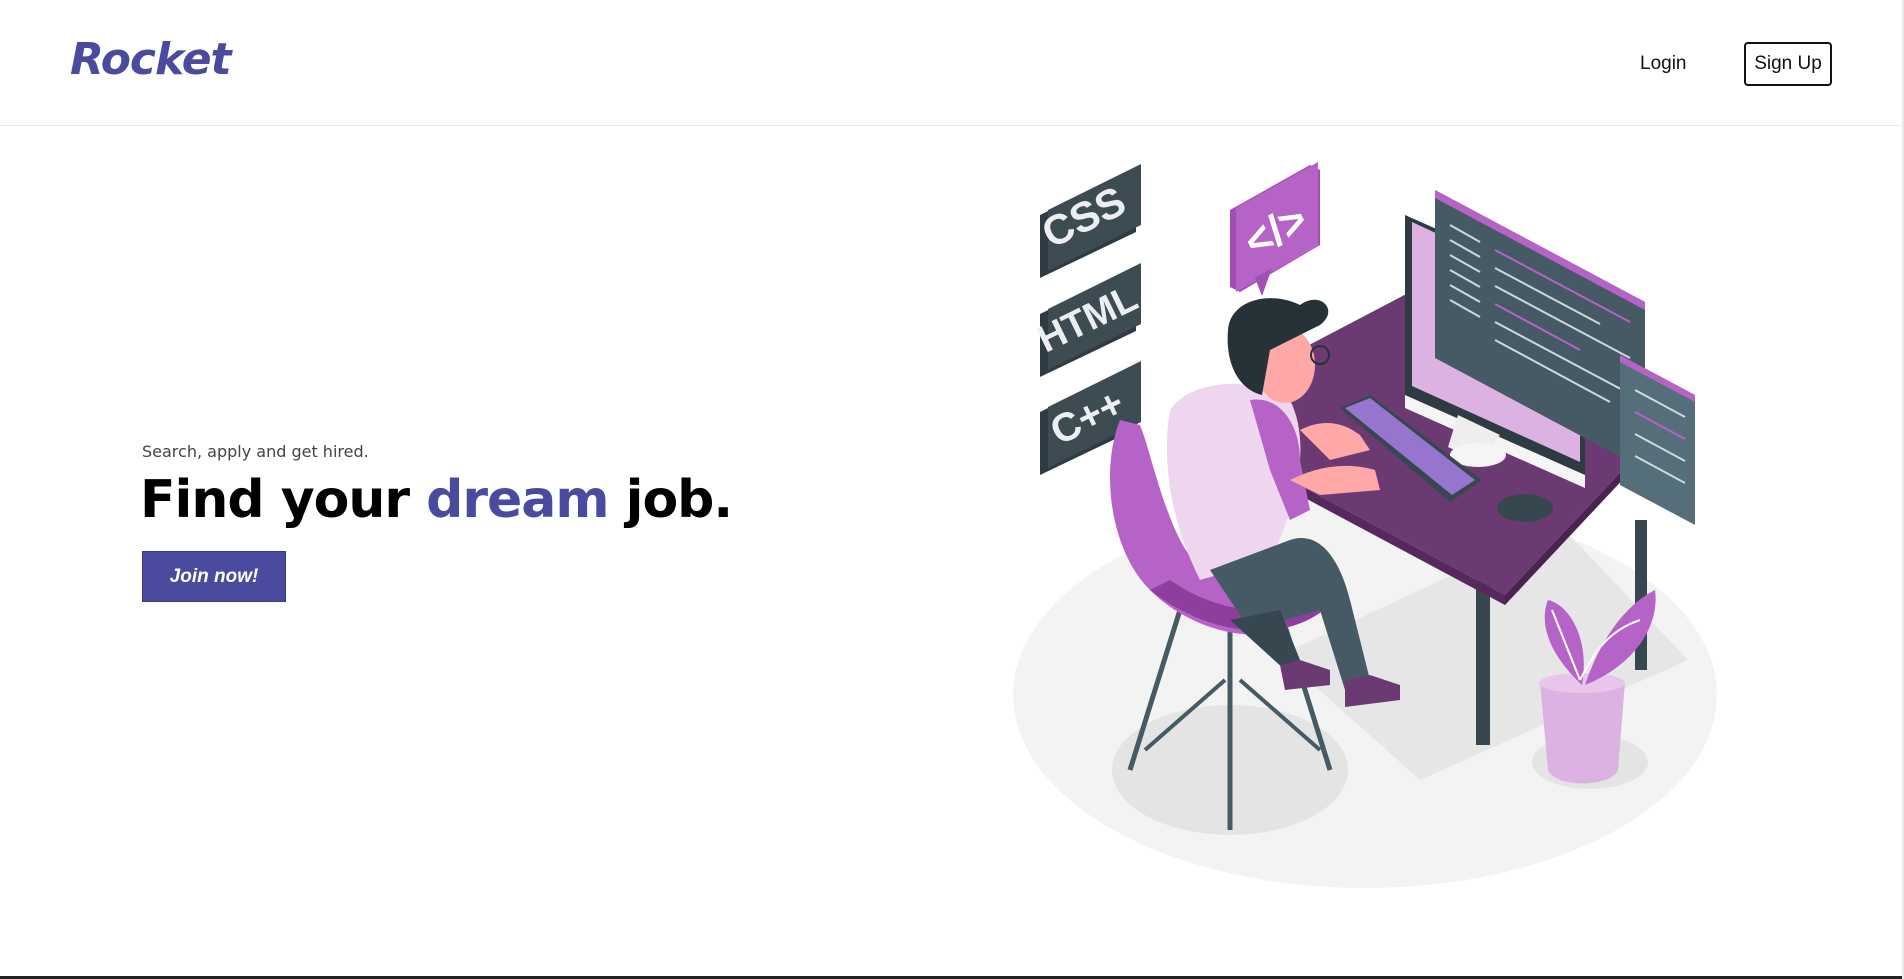  I want to click on css-tile: CSS, so click(1088, 221).